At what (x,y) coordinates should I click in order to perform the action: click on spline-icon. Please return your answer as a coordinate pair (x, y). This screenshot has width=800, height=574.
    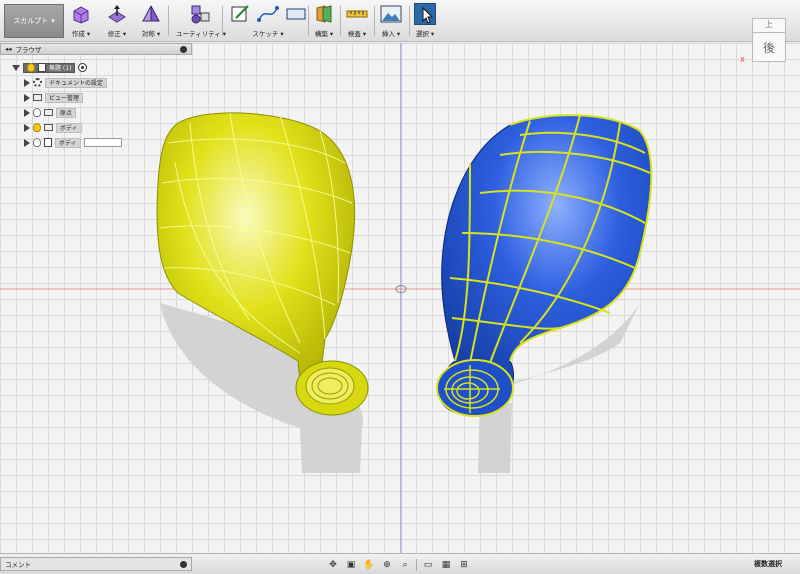
    Looking at the image, I should click on (268, 14).